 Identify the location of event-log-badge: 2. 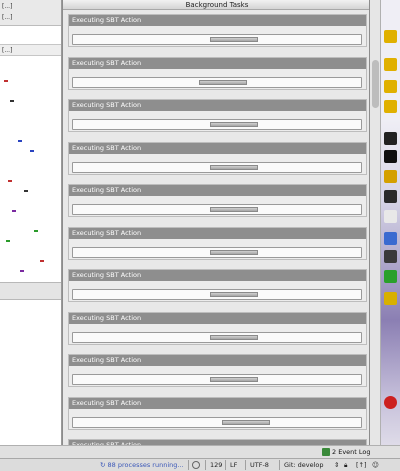
(334, 452).